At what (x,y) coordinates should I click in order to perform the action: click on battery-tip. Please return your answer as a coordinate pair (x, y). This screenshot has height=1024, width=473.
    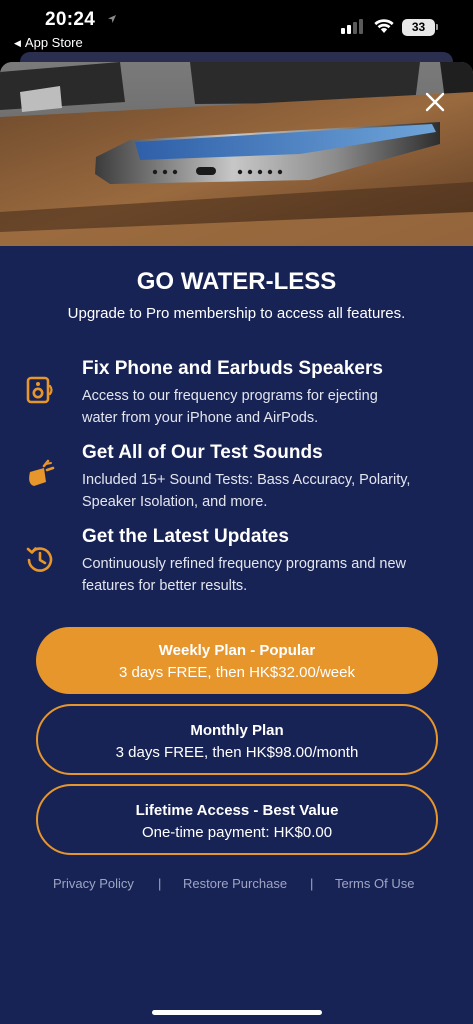
    Looking at the image, I should click on (437, 27).